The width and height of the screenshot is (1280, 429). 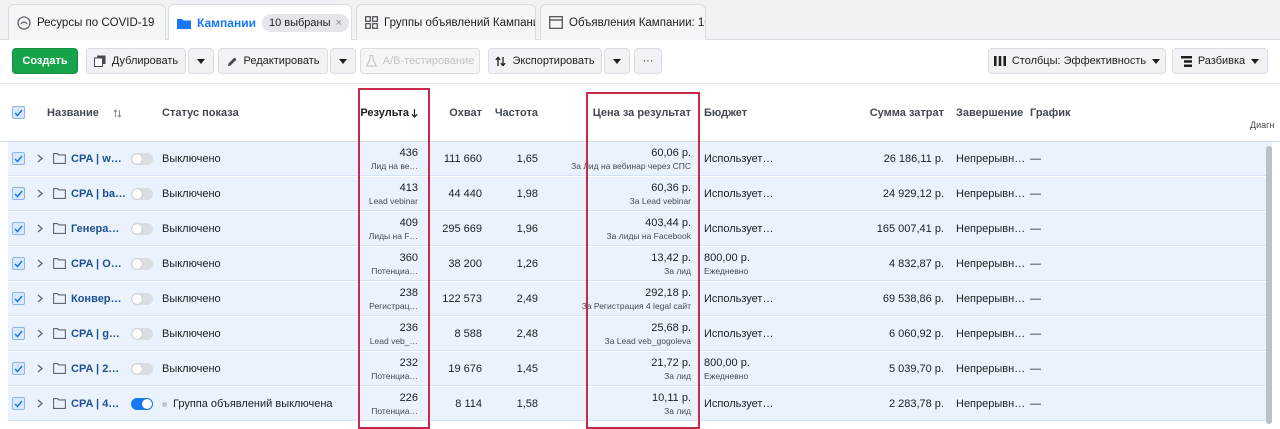 What do you see at coordinates (623, 22) in the screenshot?
I see `tab-ads: Объявления Кампании: 10` at bounding box center [623, 22].